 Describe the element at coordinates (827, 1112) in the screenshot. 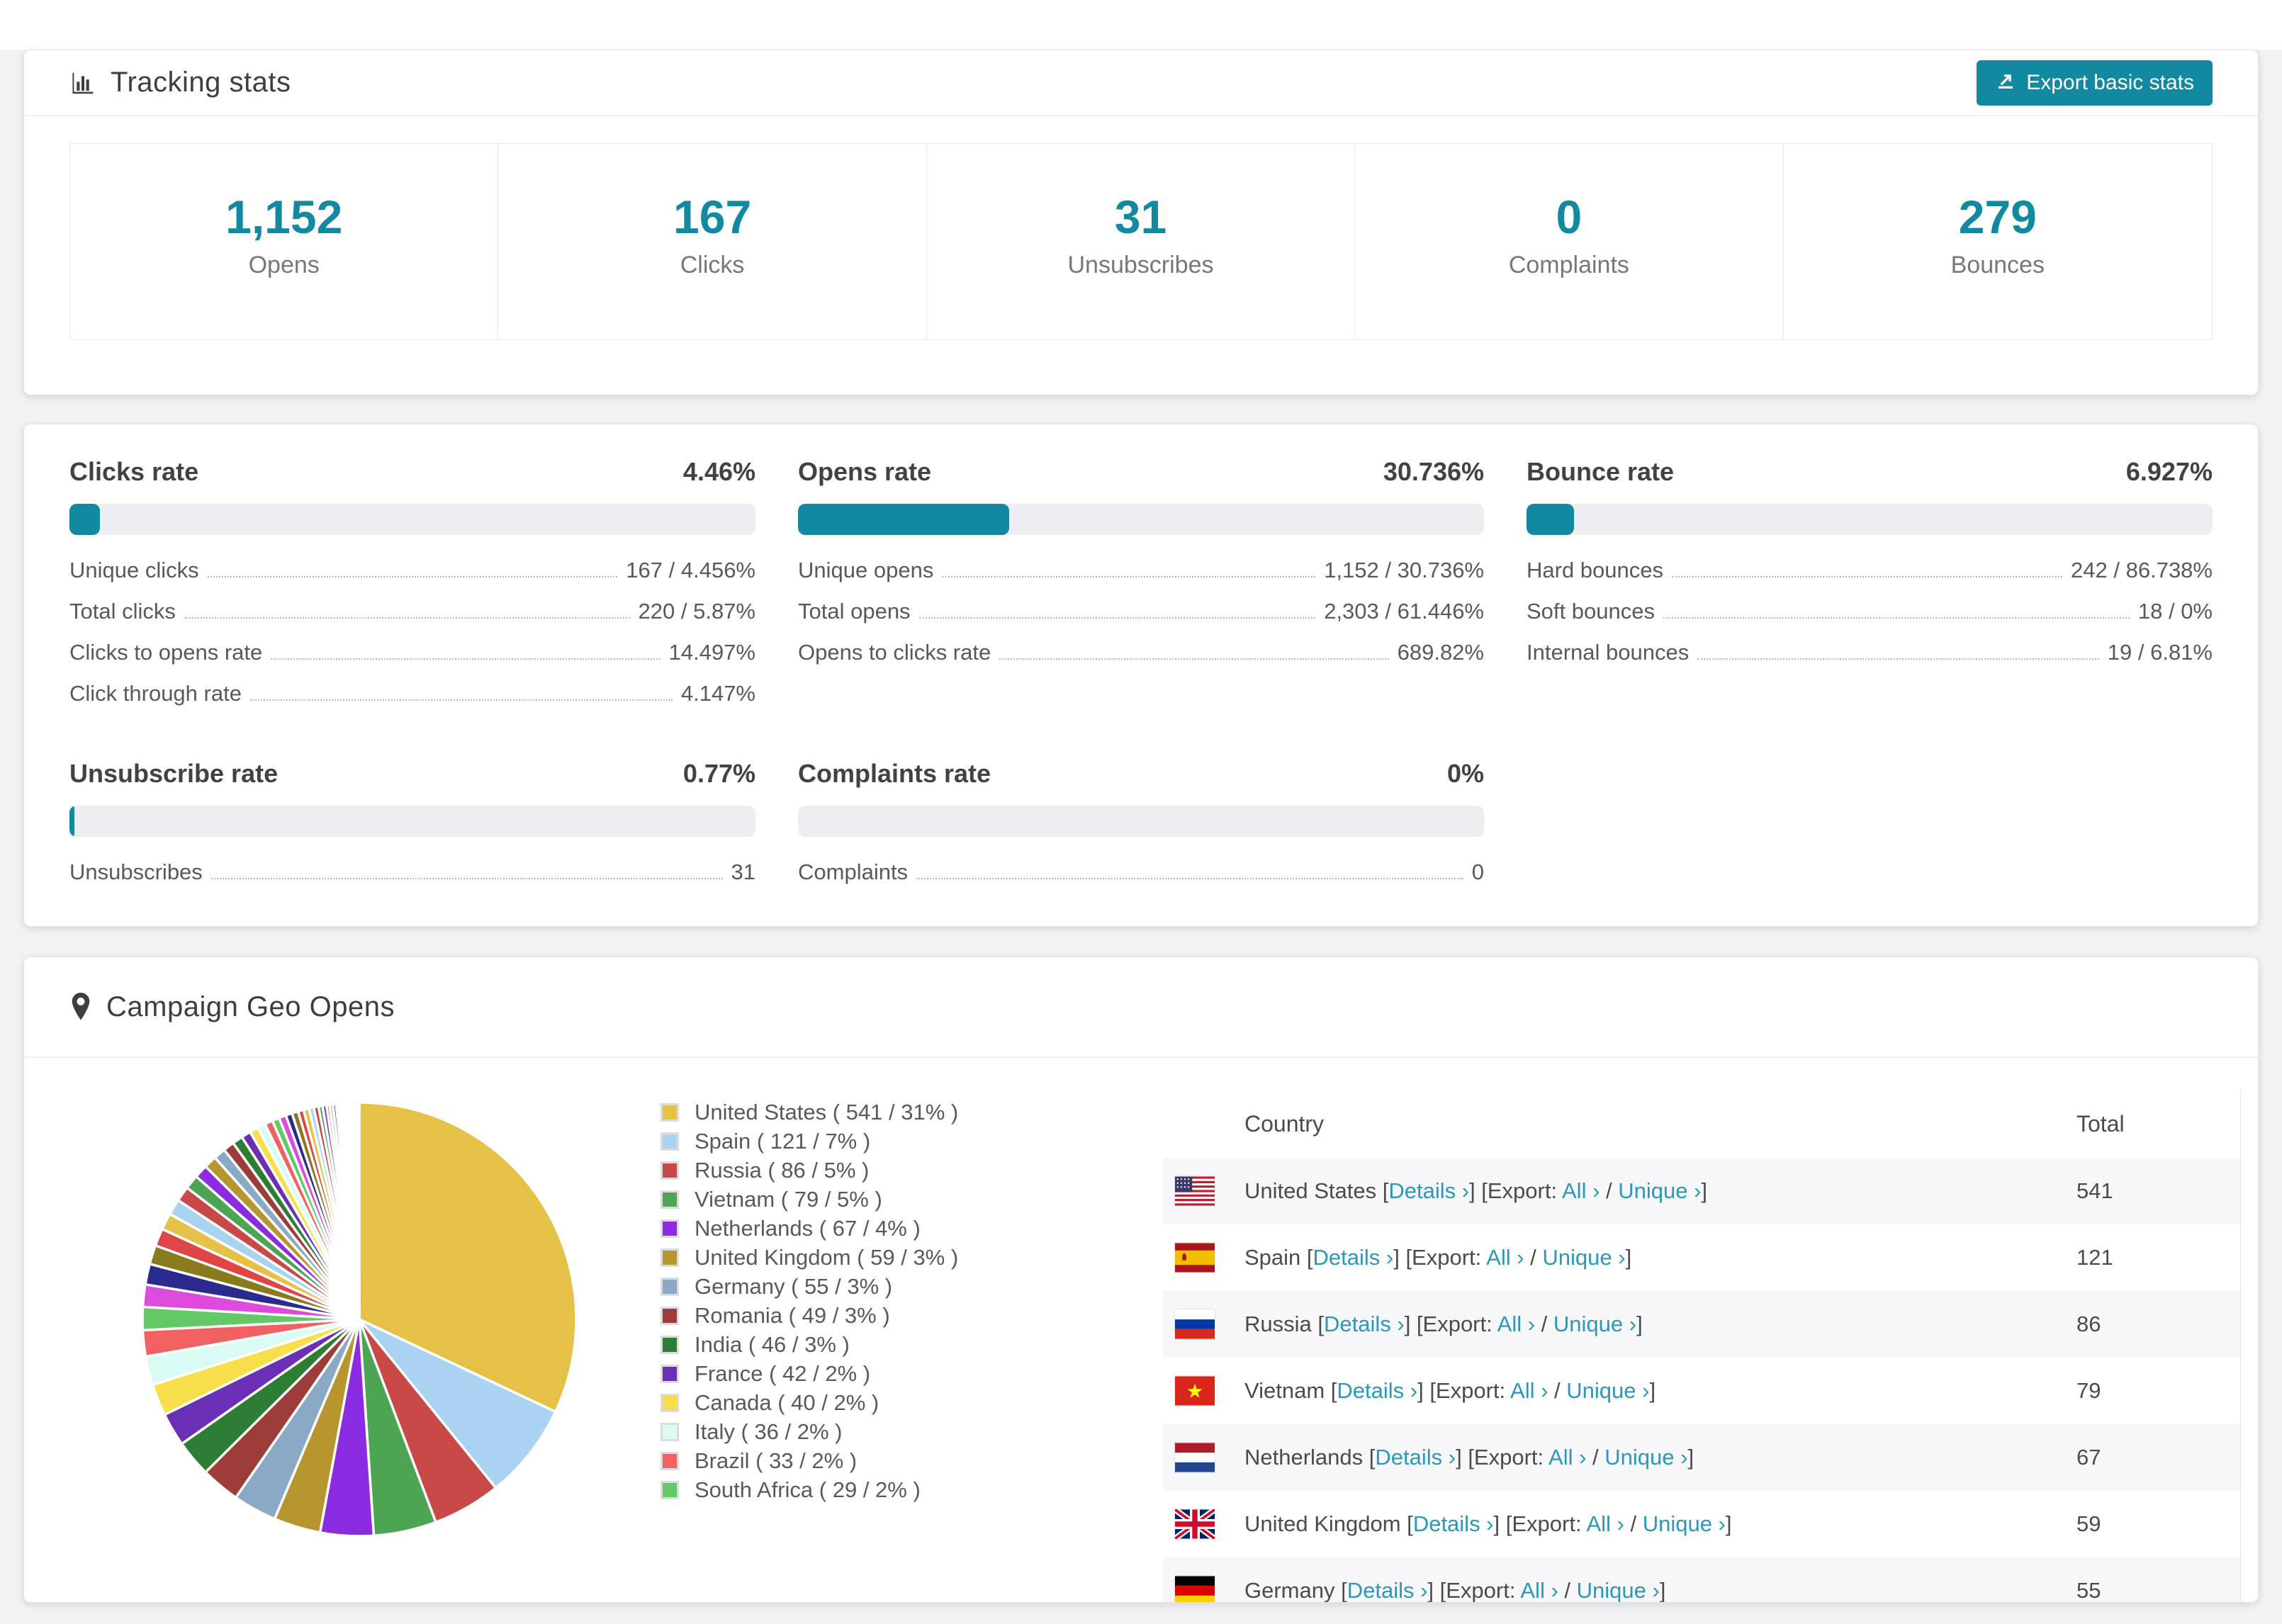

I see `legend-label: United States ( 541 / 31% )` at that location.